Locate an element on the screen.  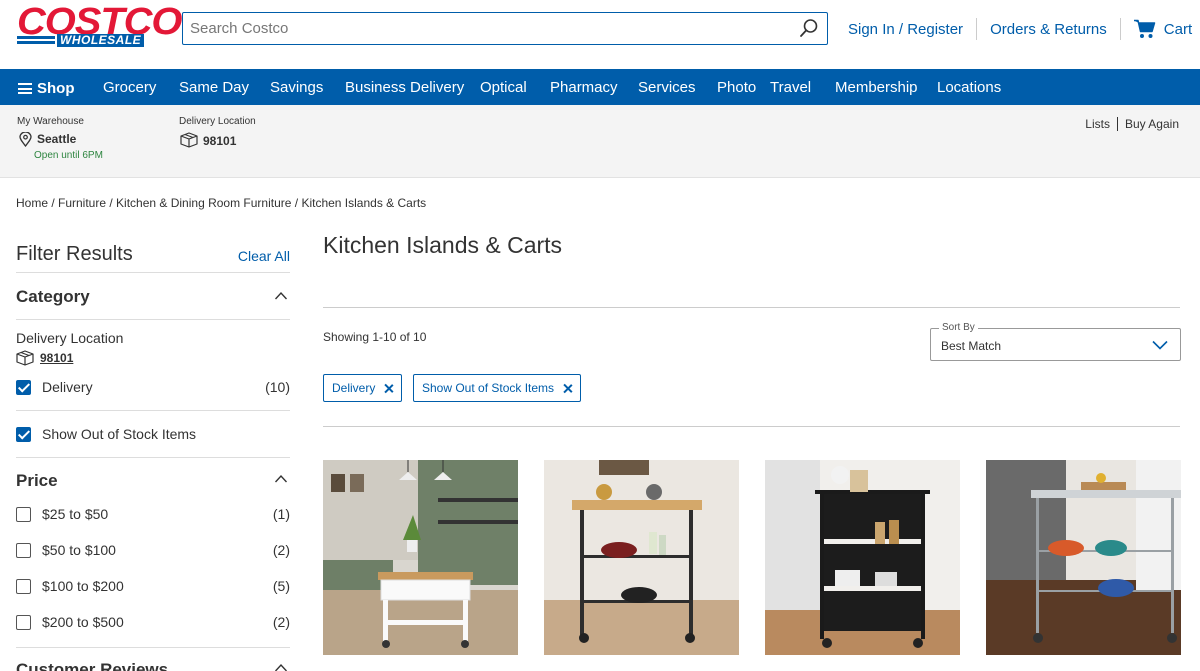
chip-label: Show Out of Stock Items is located at coordinates (488, 388).